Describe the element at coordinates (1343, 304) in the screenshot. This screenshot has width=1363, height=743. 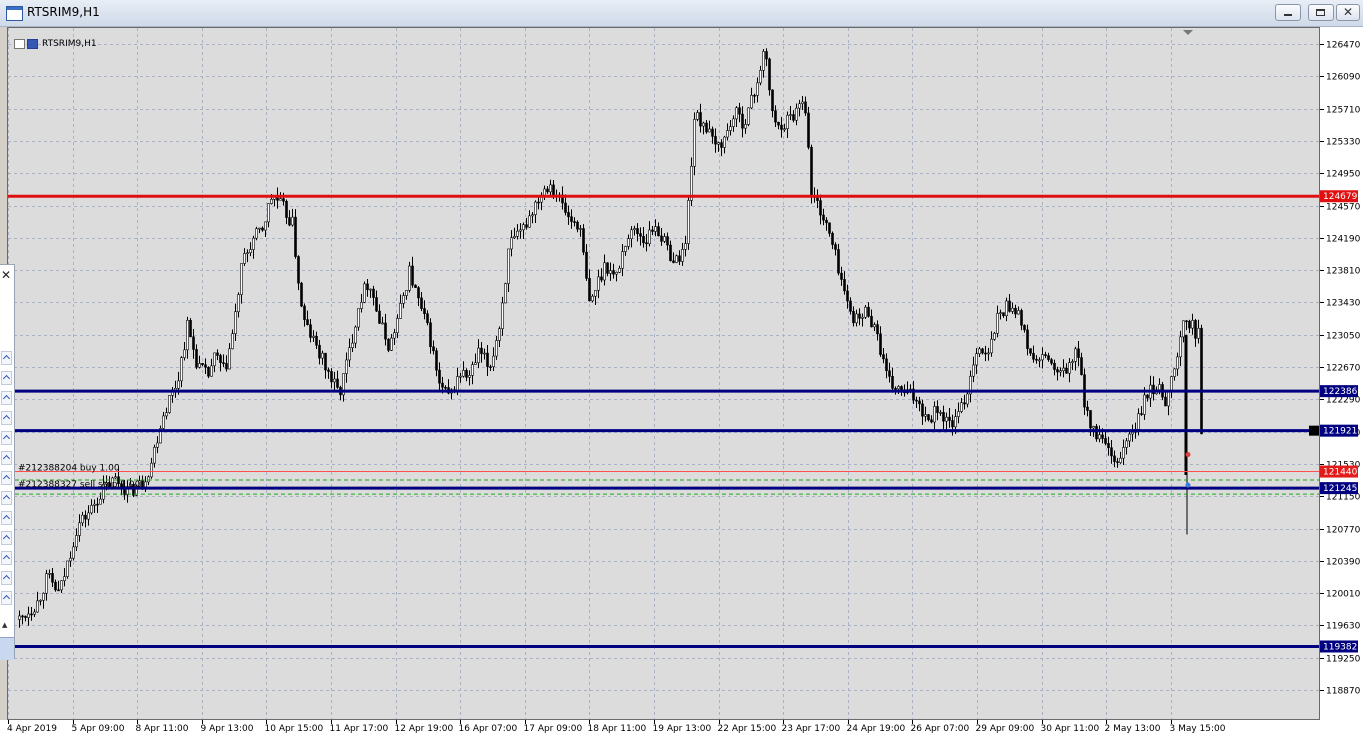
I see `price-tick-label: 123430` at that location.